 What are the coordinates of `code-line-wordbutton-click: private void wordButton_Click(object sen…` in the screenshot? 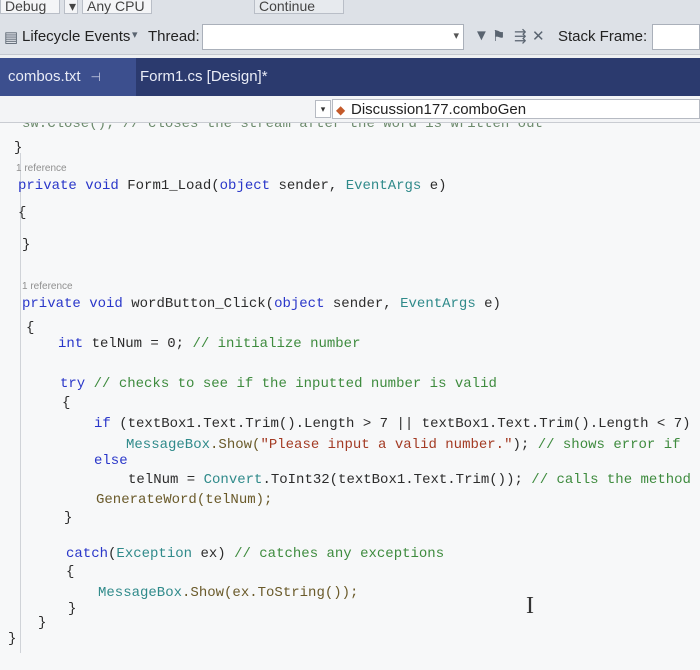 It's located at (261, 304).